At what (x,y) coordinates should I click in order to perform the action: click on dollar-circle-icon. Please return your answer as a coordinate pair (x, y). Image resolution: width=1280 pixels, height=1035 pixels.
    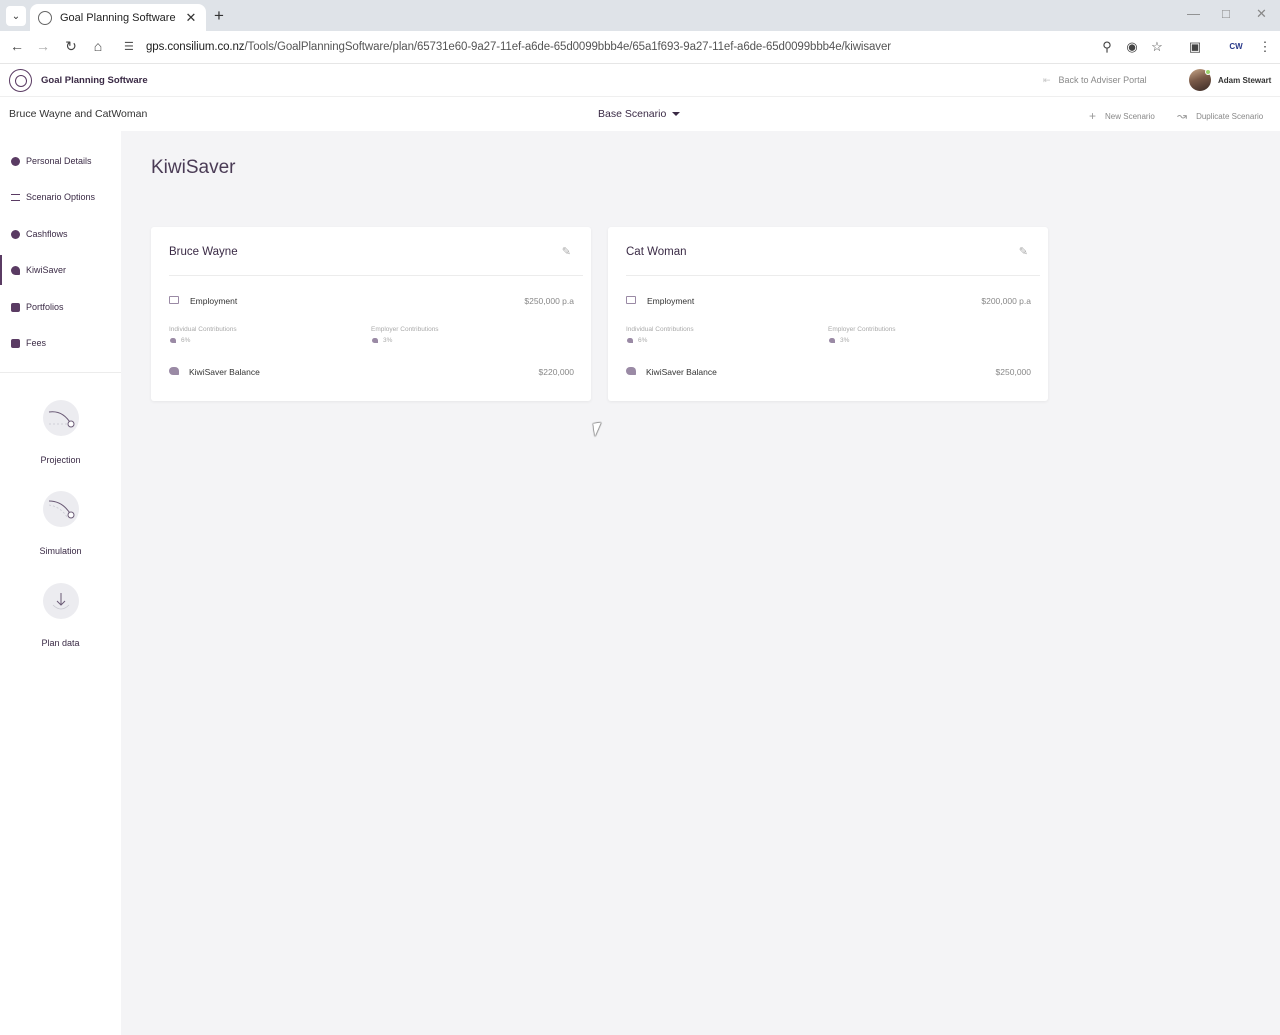
    Looking at the image, I should click on (15, 234).